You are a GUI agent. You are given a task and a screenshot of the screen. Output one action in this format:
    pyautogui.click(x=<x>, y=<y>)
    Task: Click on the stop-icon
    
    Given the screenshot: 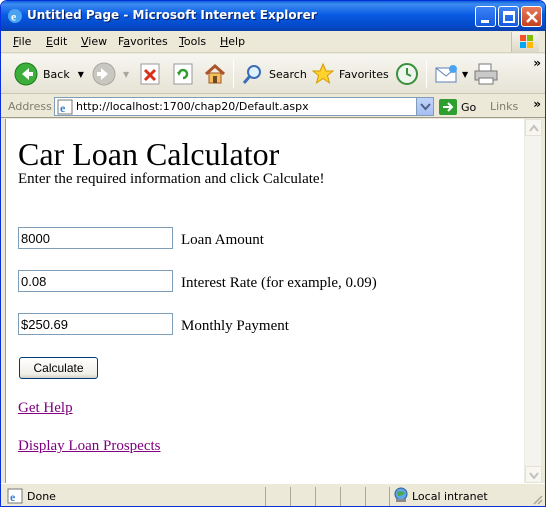 What is the action you would take?
    pyautogui.click(x=150, y=74)
    